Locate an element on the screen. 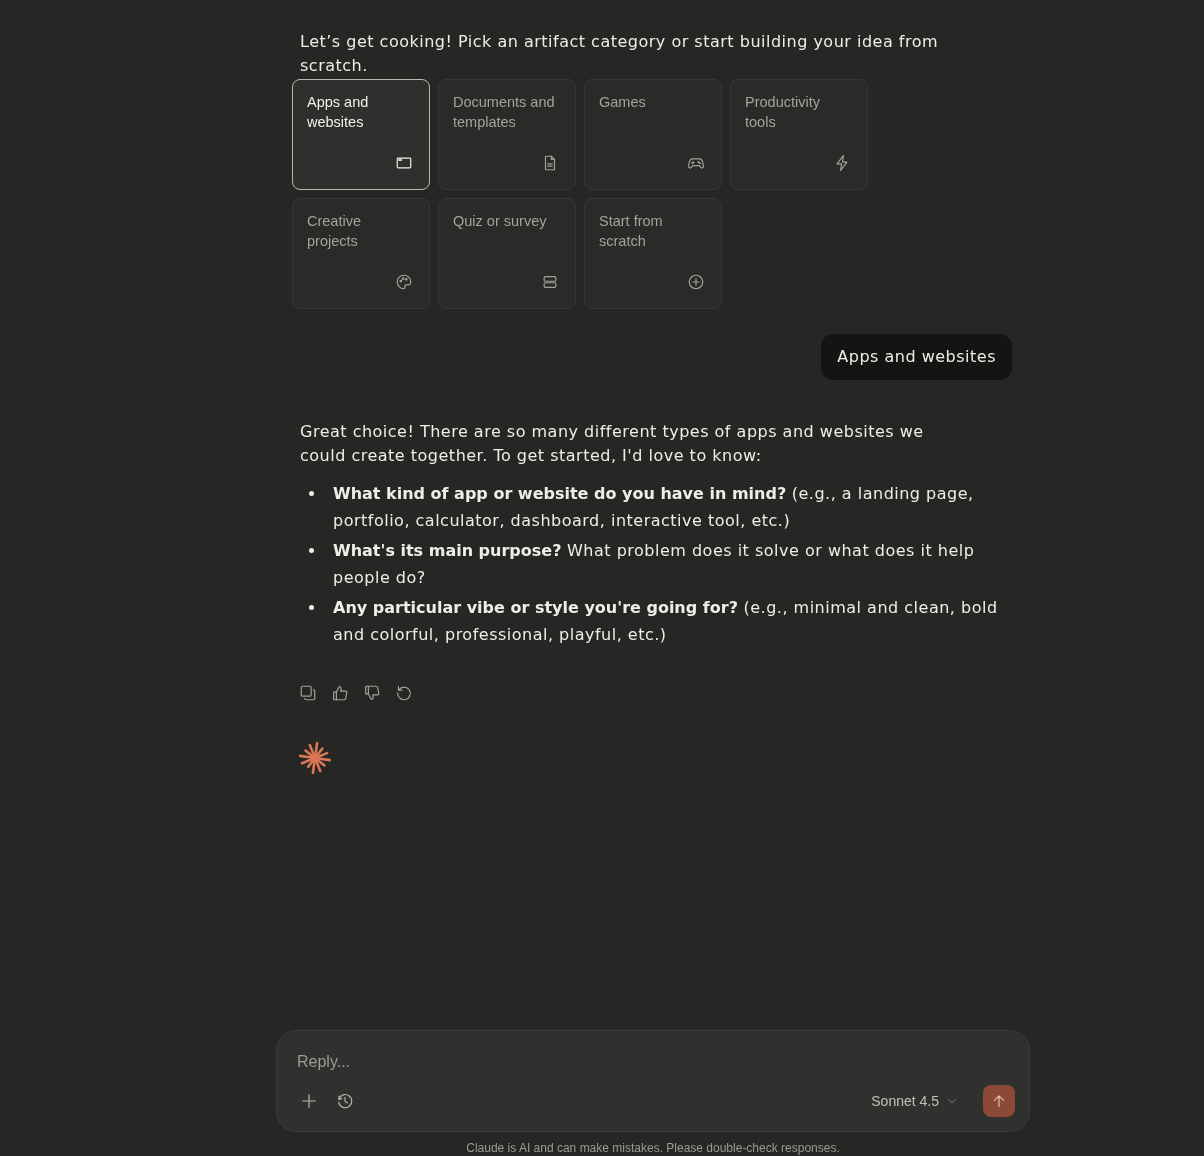 This screenshot has width=1204, height=1156. assistant-message: Let’s get cooking! Pick an artifact category or start building your idea from scratch. is located at coordinates (619, 54).